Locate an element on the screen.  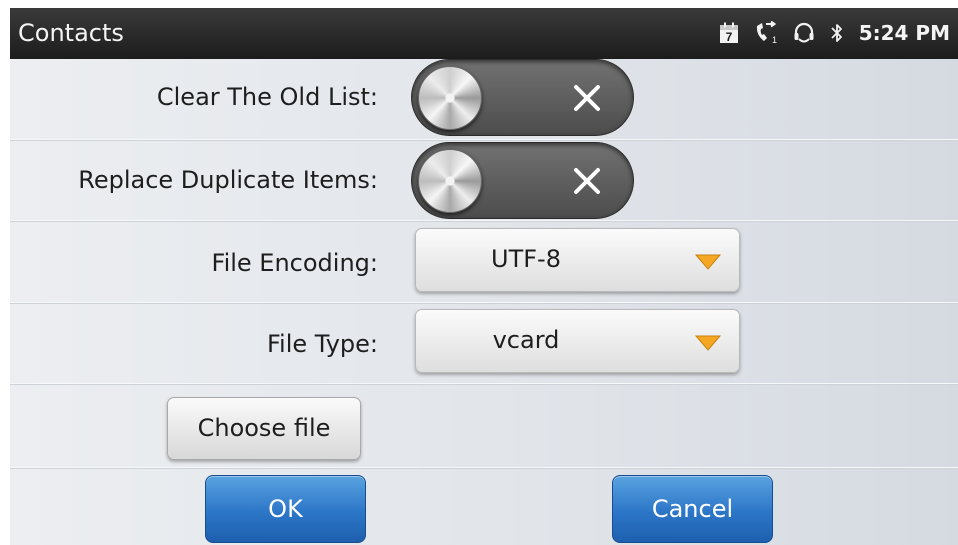
replace-duplicates-toggle is located at coordinates (522, 180).